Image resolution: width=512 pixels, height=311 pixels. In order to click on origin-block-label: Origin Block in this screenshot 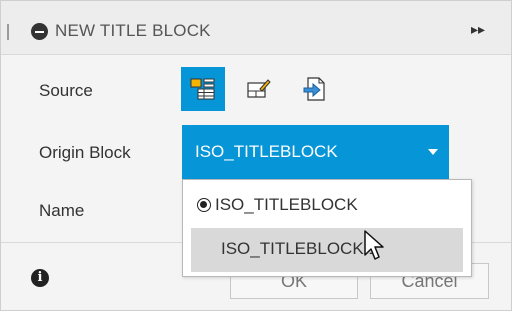, I will do `click(85, 152)`.